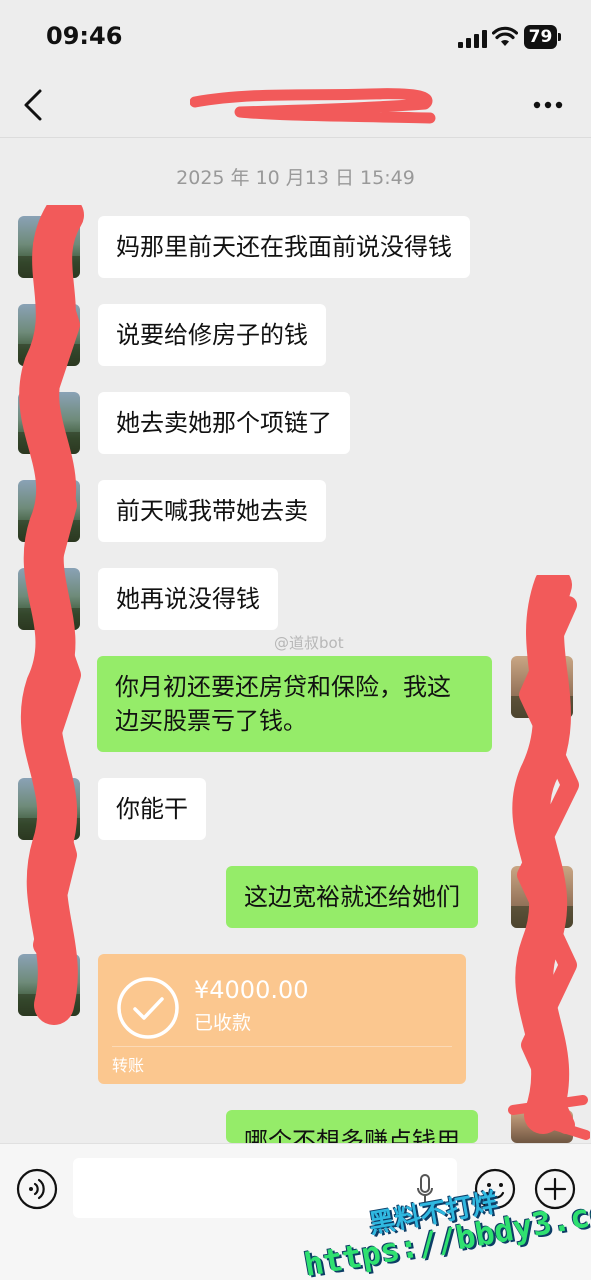 This screenshot has height=1280, width=591. What do you see at coordinates (472, 39) in the screenshot?
I see `cellular-signal-icon` at bounding box center [472, 39].